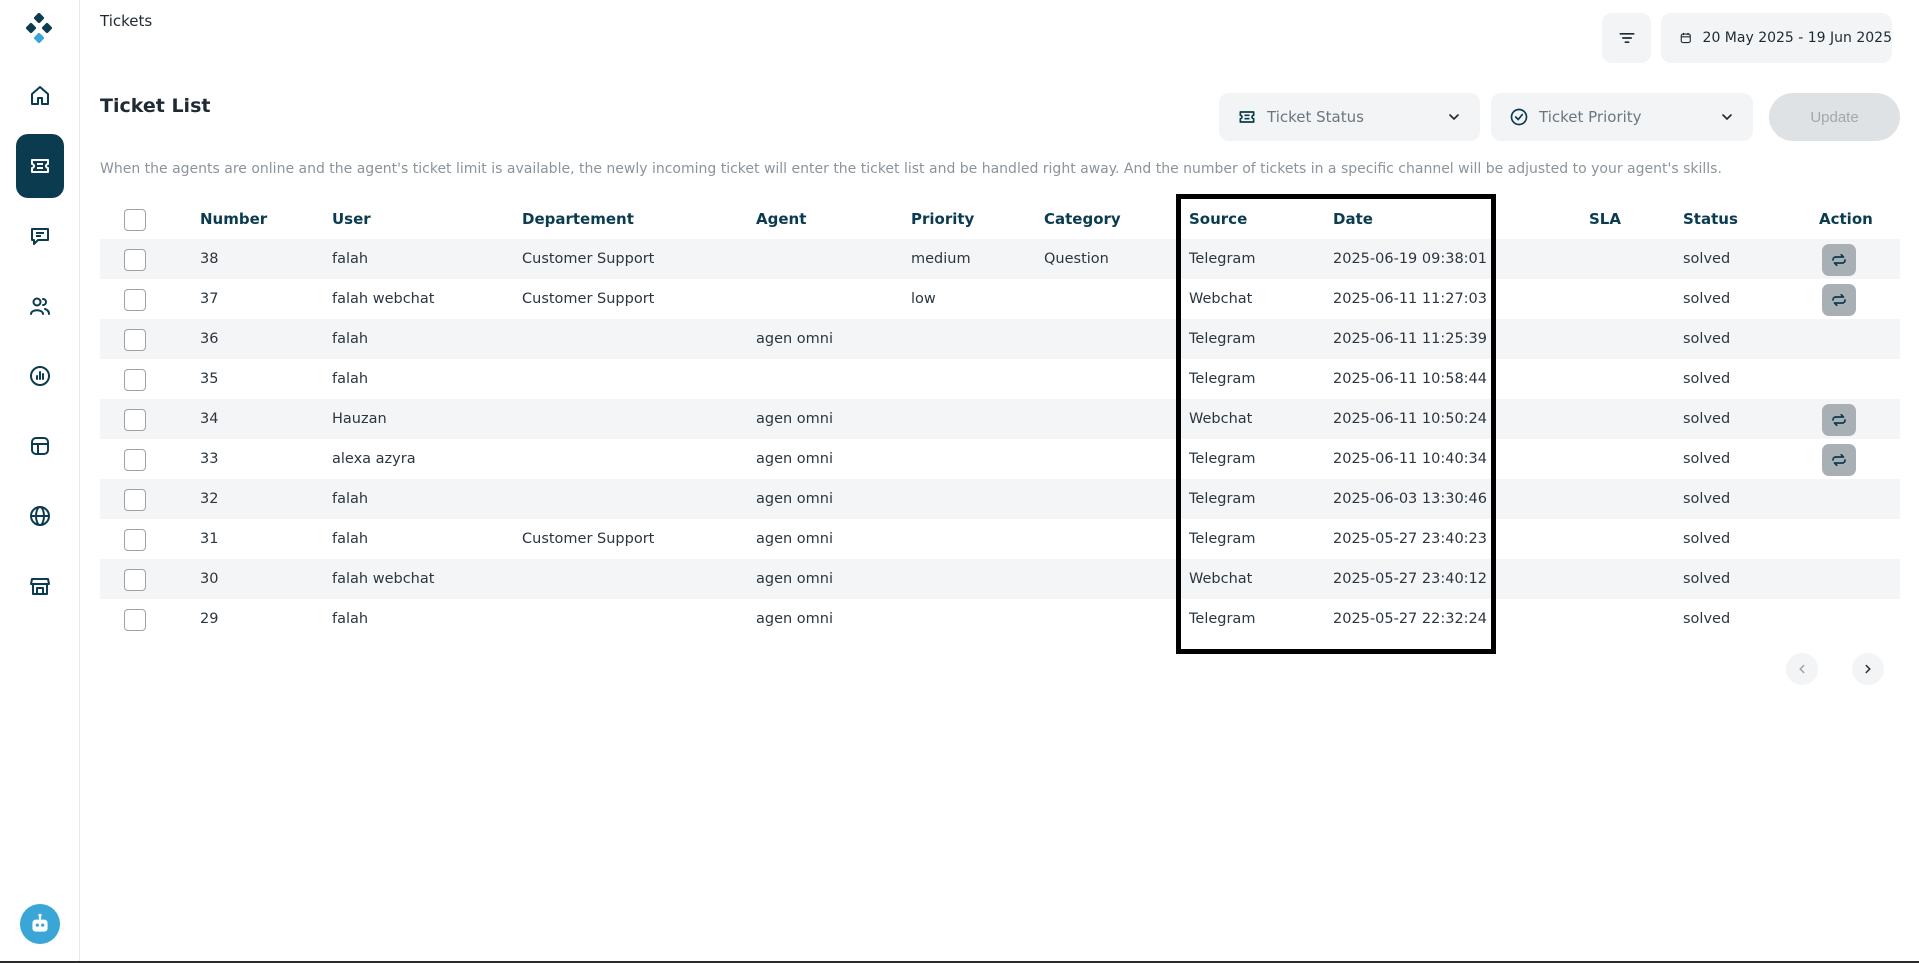 The width and height of the screenshot is (1919, 963). I want to click on column-header-date: Date, so click(1353, 219).